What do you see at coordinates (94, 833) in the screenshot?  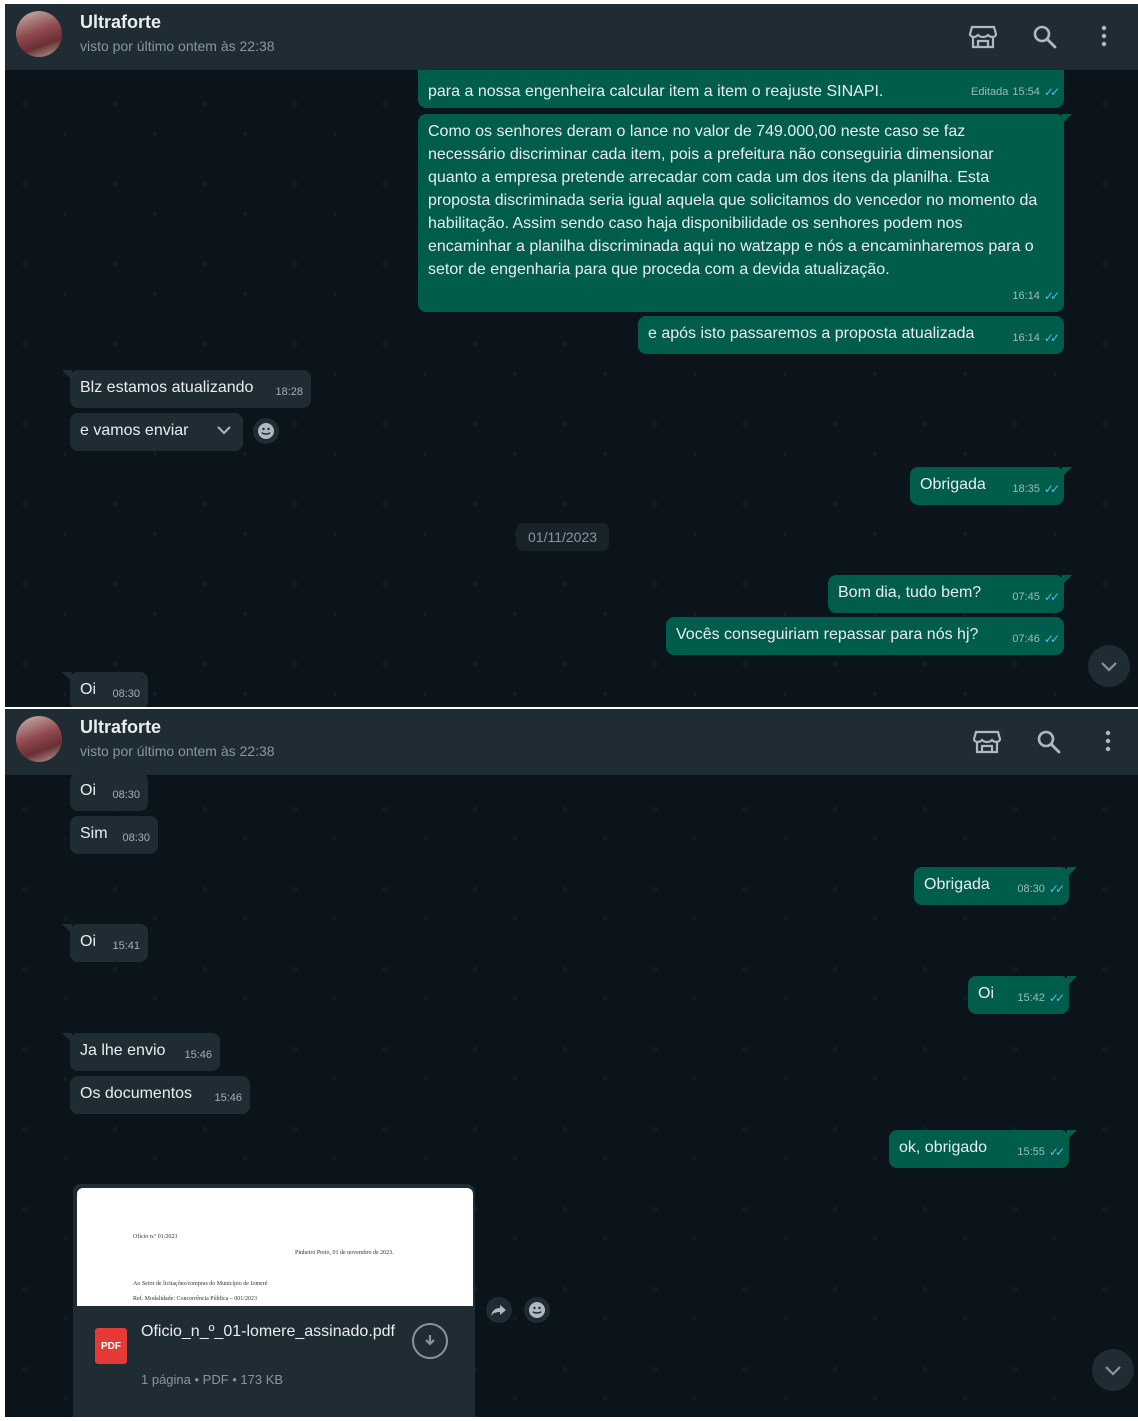 I see `message-text: Sim` at bounding box center [94, 833].